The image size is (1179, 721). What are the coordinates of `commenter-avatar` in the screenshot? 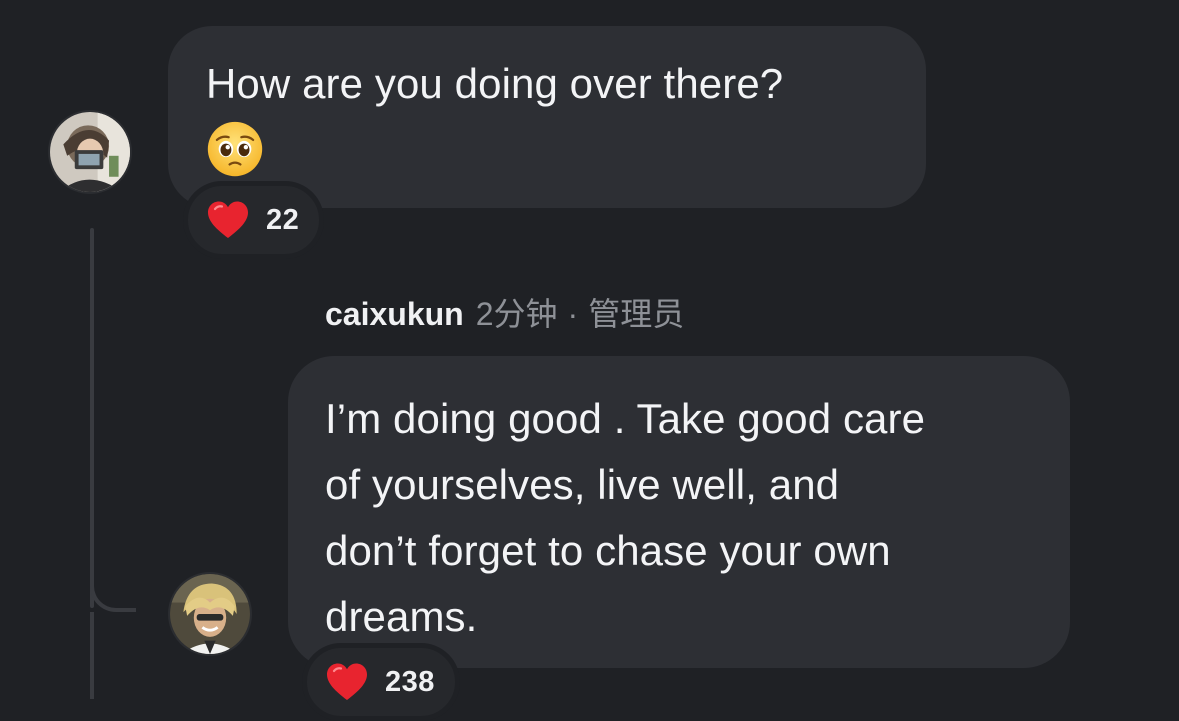 It's located at (90, 152).